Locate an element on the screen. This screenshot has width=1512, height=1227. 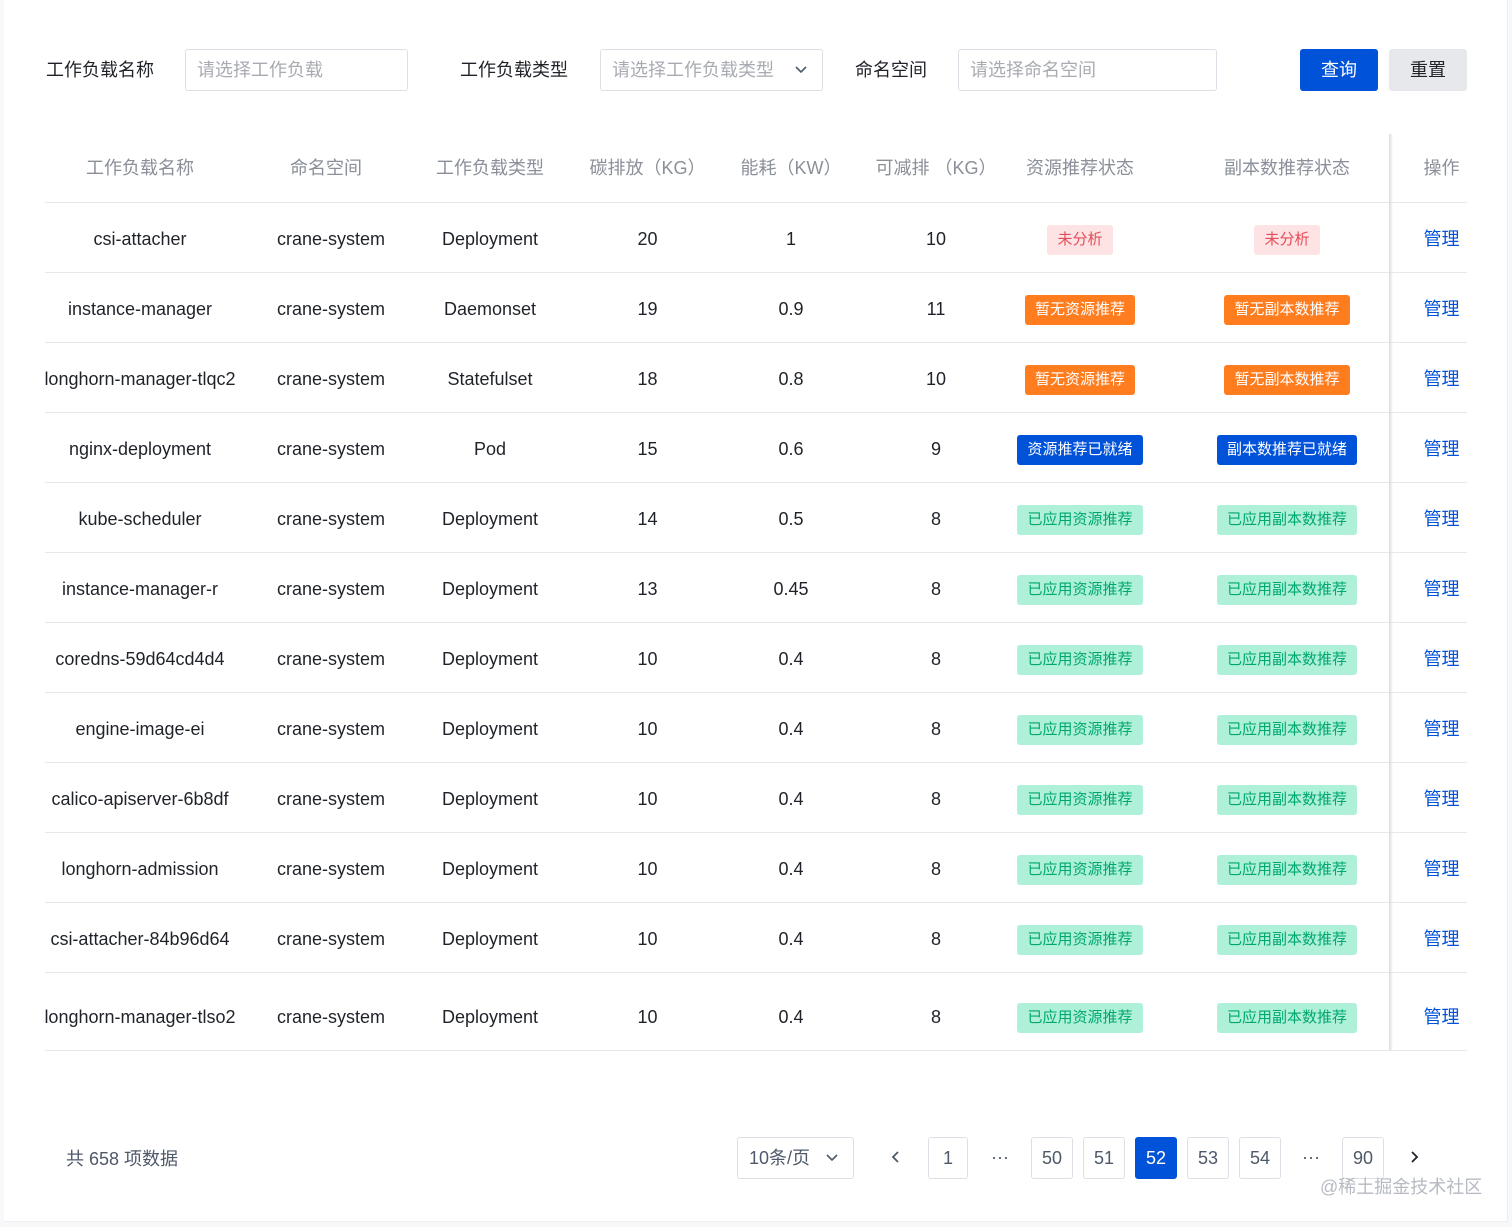
resource-status-badge-cell: 未分析 is located at coordinates (1080, 239).